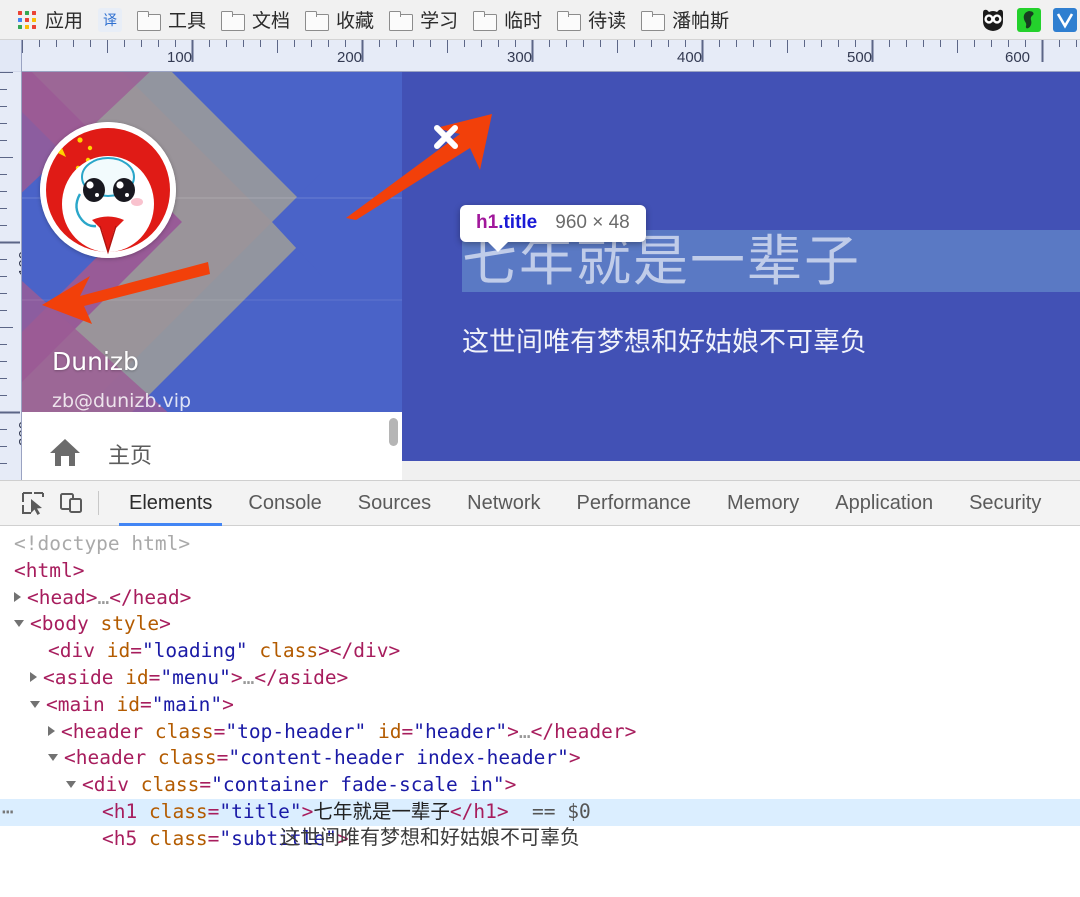  Describe the element at coordinates (27, 19) in the screenshot. I see `apps-grid-icon` at that location.